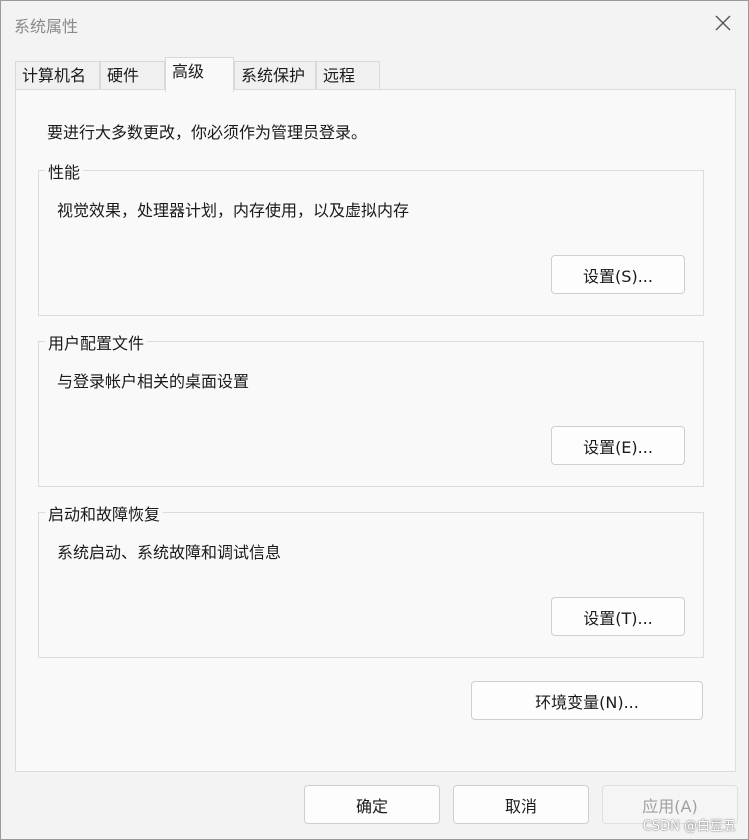  What do you see at coordinates (275, 76) in the screenshot?
I see `tab-system-protection: 系统保护` at bounding box center [275, 76].